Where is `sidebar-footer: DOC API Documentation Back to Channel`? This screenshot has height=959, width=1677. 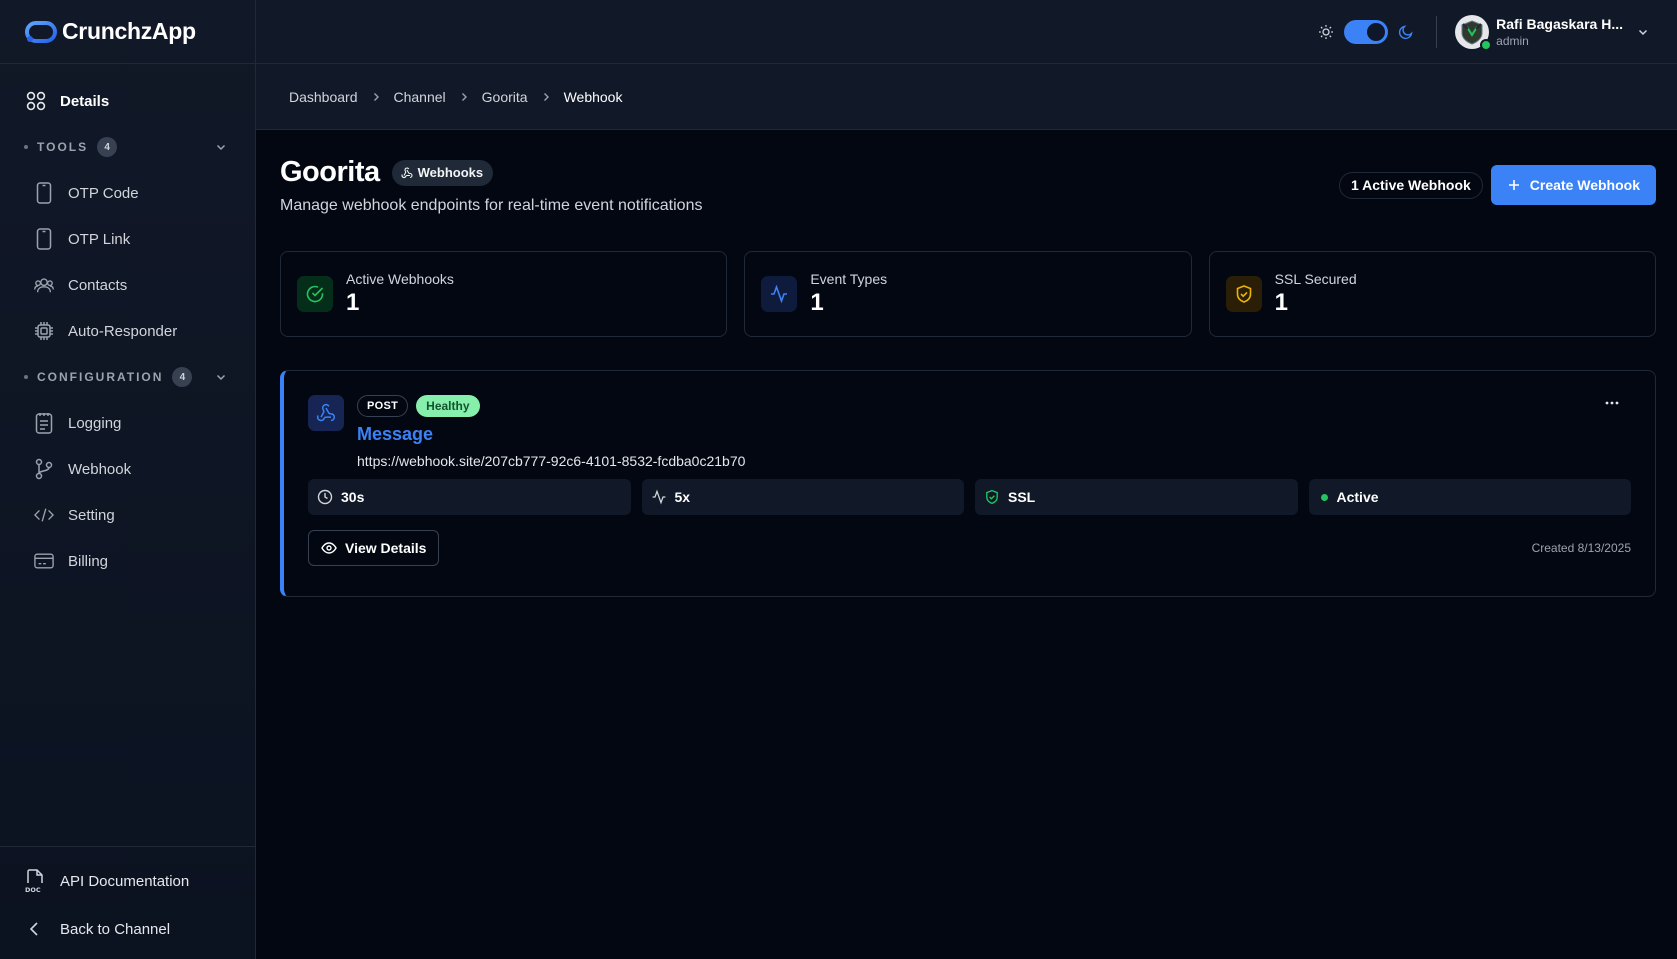 sidebar-footer: DOC API Documentation Back to Channel is located at coordinates (127, 902).